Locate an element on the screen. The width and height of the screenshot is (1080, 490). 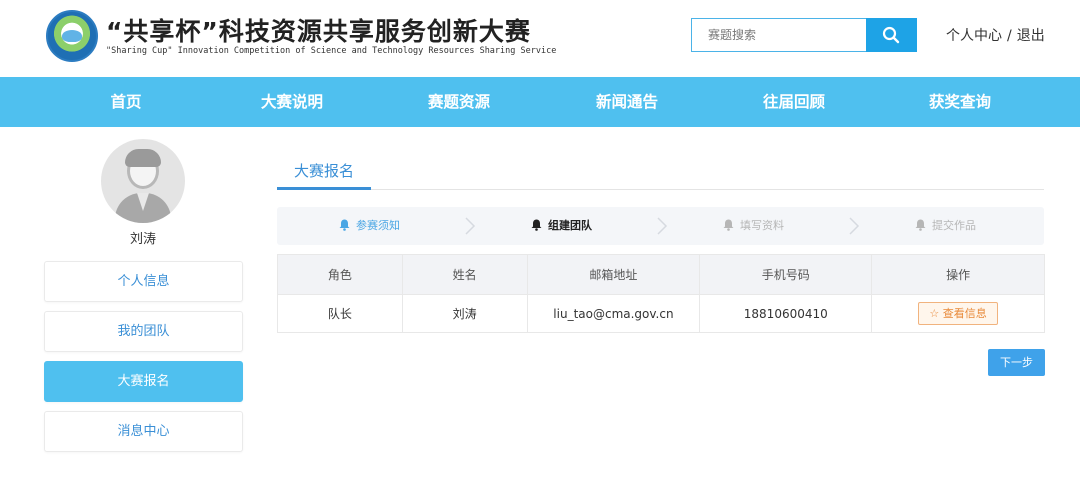
tab-active-indicator is located at coordinates (324, 188).